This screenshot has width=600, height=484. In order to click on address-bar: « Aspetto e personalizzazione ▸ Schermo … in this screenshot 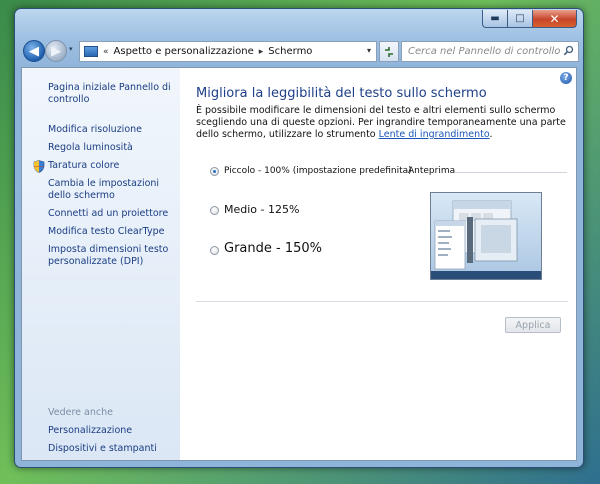, I will do `click(228, 51)`.